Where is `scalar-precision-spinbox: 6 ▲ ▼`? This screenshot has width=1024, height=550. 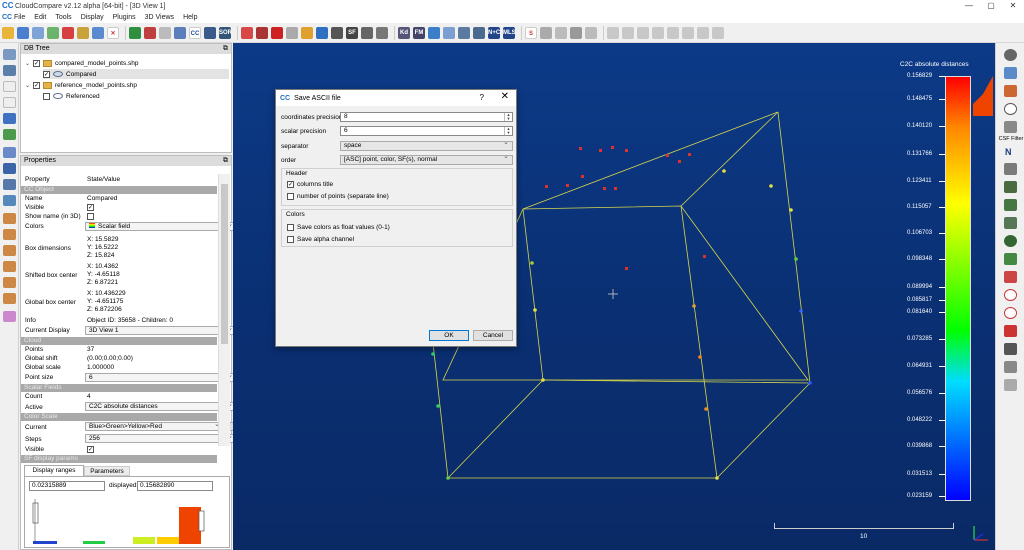 scalar-precision-spinbox: 6 ▲ ▼ is located at coordinates (426, 131).